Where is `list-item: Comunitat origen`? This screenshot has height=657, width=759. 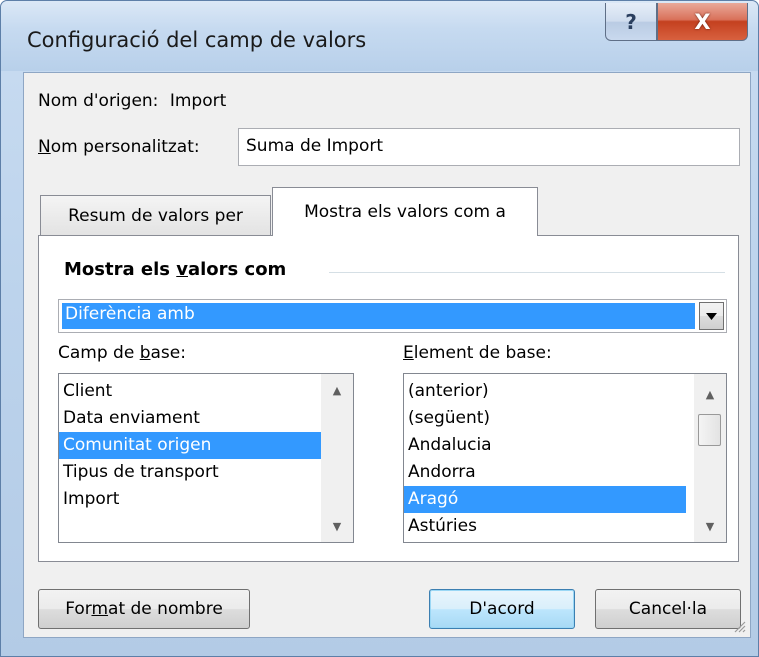
list-item: Comunitat origen is located at coordinates (191, 445).